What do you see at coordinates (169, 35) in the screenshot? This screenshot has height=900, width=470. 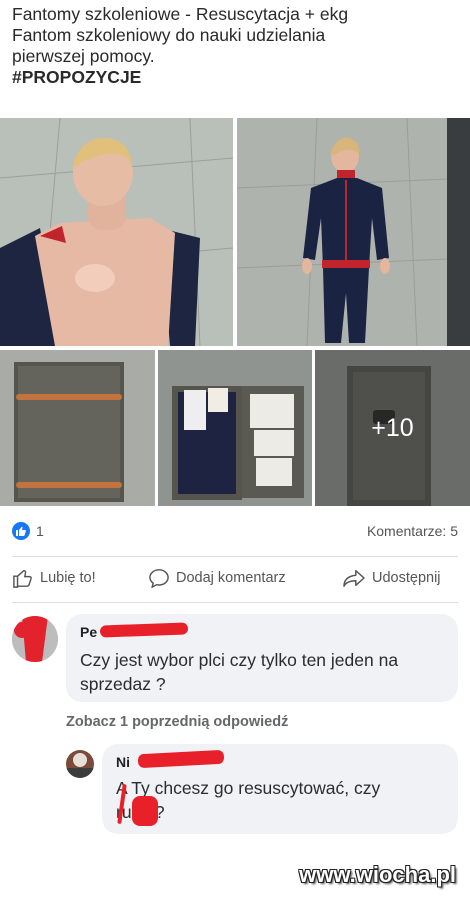 I see `post-text-line: Fantom szkoleniowy do nauki udzielania` at bounding box center [169, 35].